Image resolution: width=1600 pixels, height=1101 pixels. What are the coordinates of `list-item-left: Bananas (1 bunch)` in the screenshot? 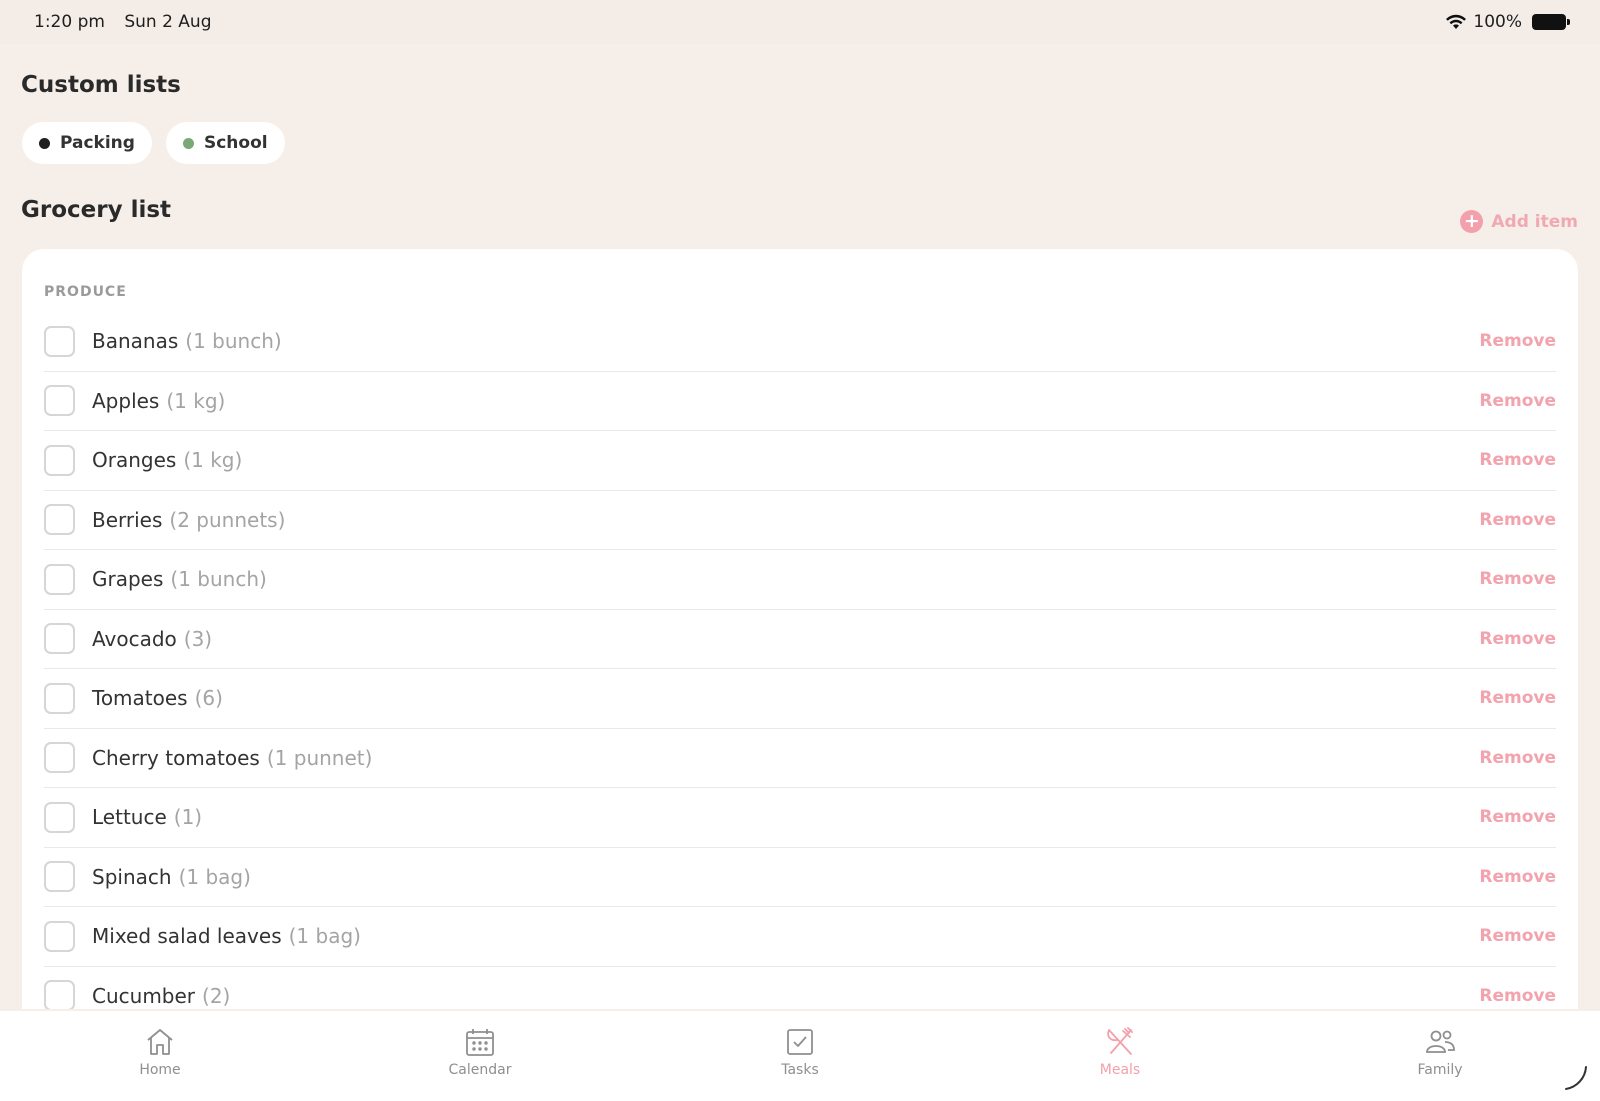 It's located at (163, 341).